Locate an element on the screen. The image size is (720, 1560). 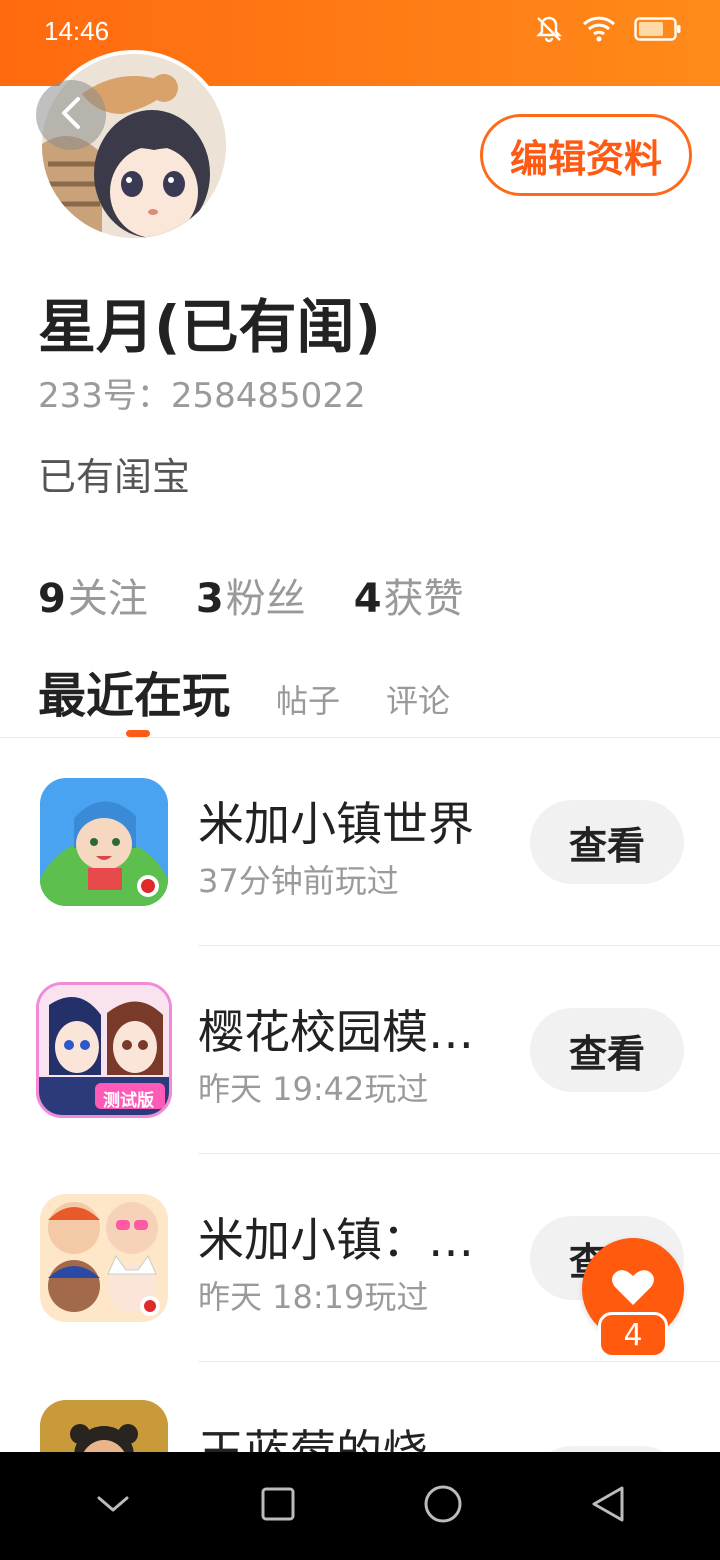
user-id: 233号：258485022 is located at coordinates (202, 396).